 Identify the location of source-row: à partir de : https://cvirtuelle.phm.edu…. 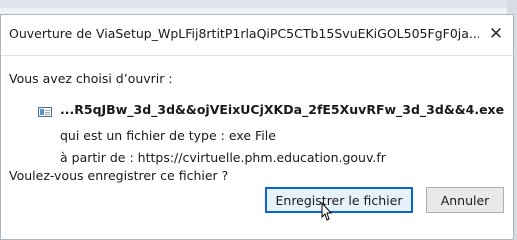
(223, 157).